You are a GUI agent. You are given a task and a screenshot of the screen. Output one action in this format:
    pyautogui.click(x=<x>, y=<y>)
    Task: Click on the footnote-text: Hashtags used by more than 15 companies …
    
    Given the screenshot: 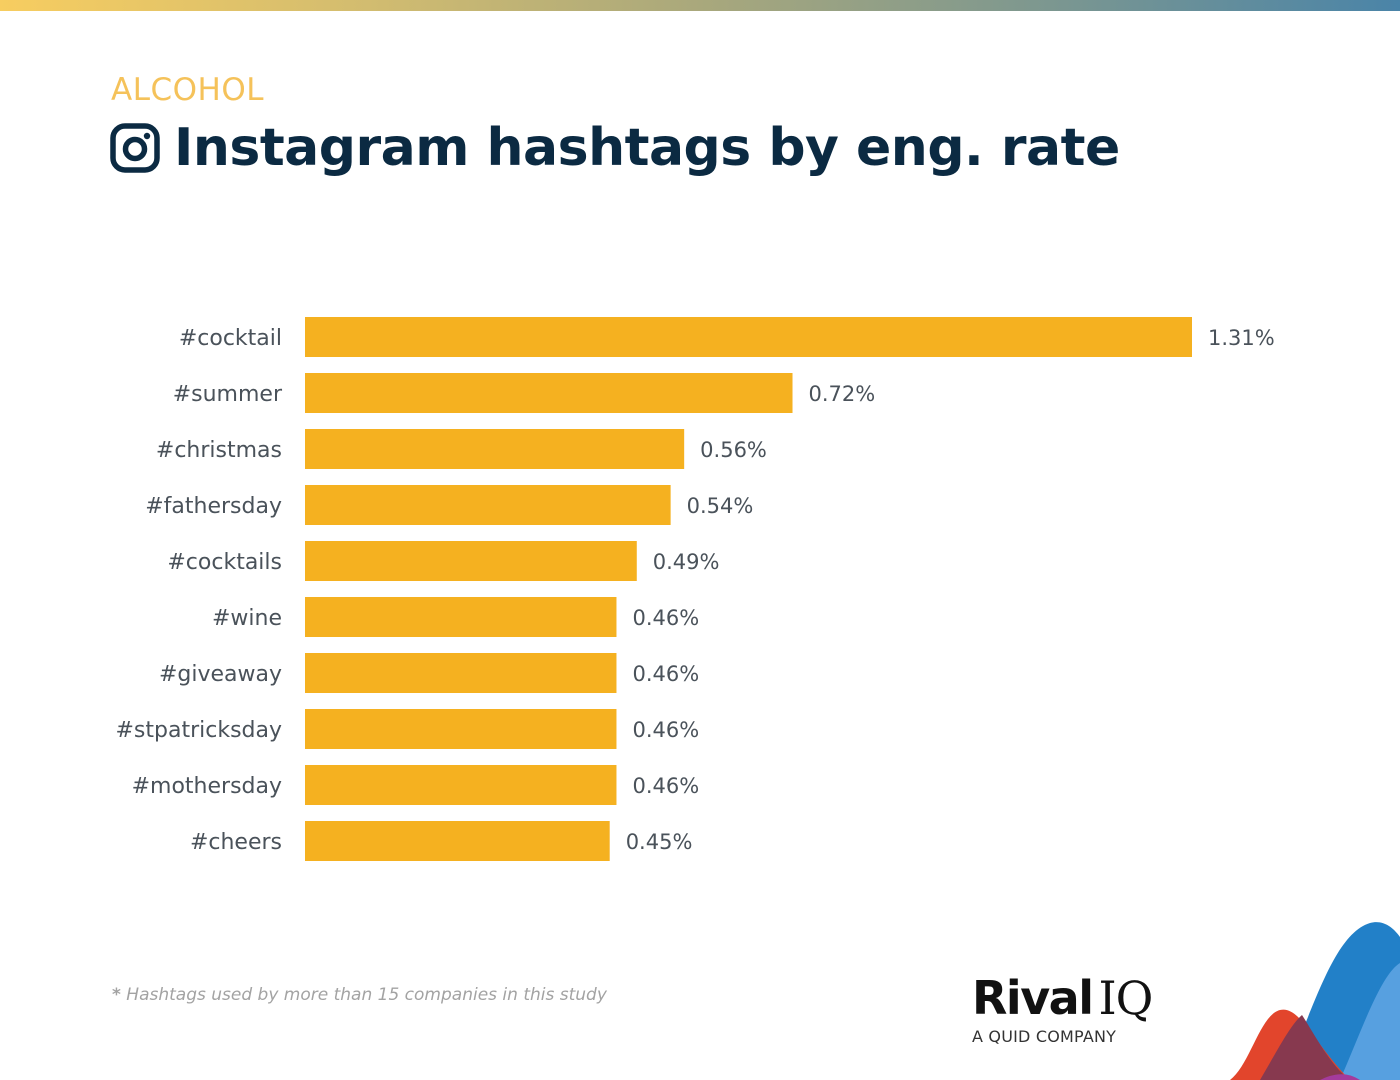 What is the action you would take?
    pyautogui.click(x=363, y=995)
    